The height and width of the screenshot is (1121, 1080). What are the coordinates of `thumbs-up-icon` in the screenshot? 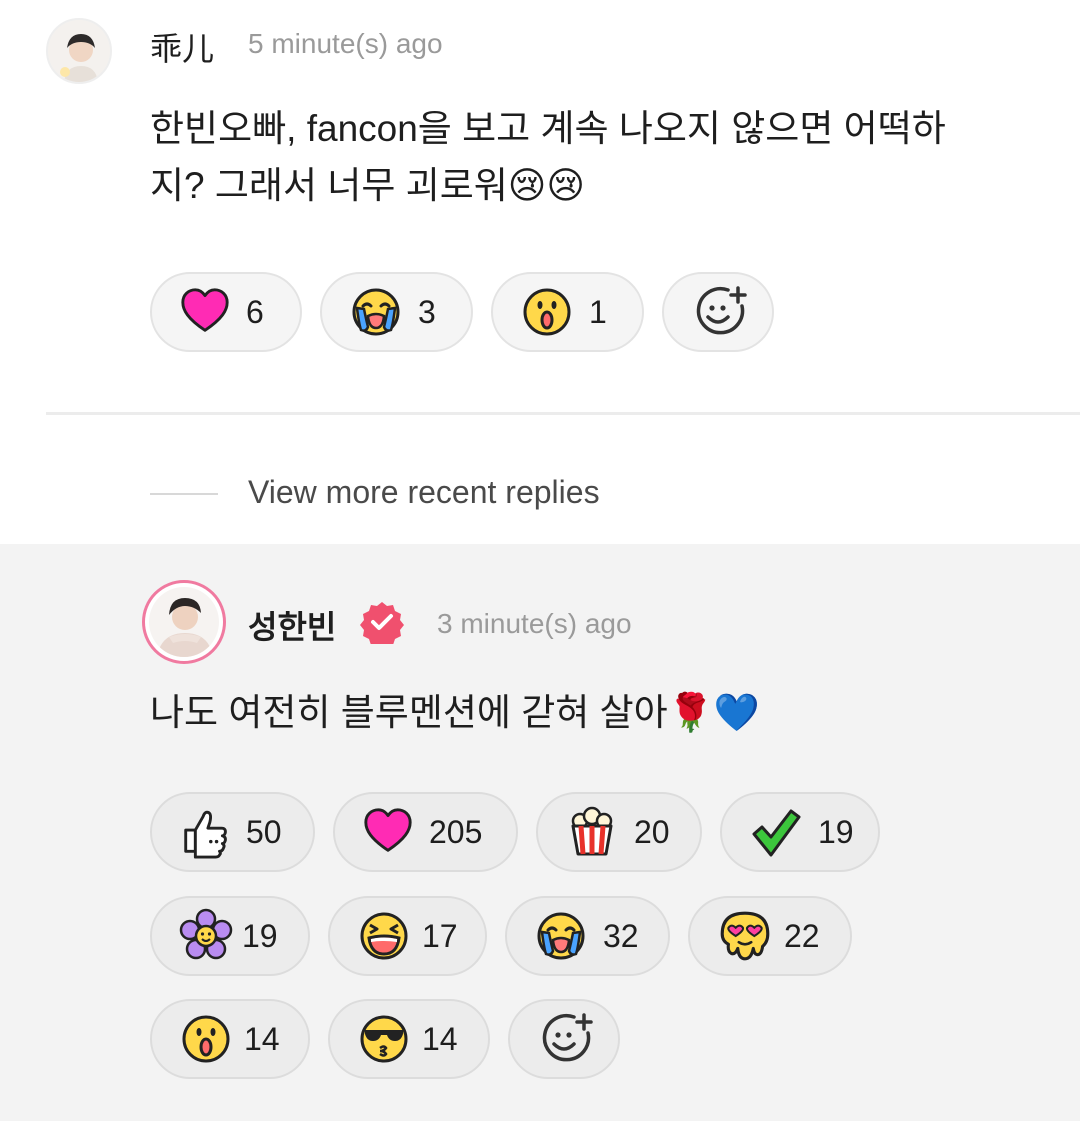 It's located at (205, 832).